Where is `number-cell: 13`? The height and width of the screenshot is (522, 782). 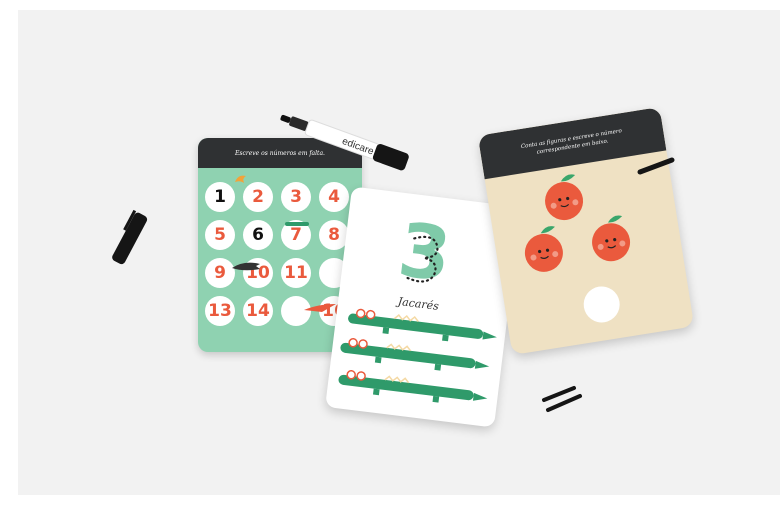 number-cell: 13 is located at coordinates (220, 311).